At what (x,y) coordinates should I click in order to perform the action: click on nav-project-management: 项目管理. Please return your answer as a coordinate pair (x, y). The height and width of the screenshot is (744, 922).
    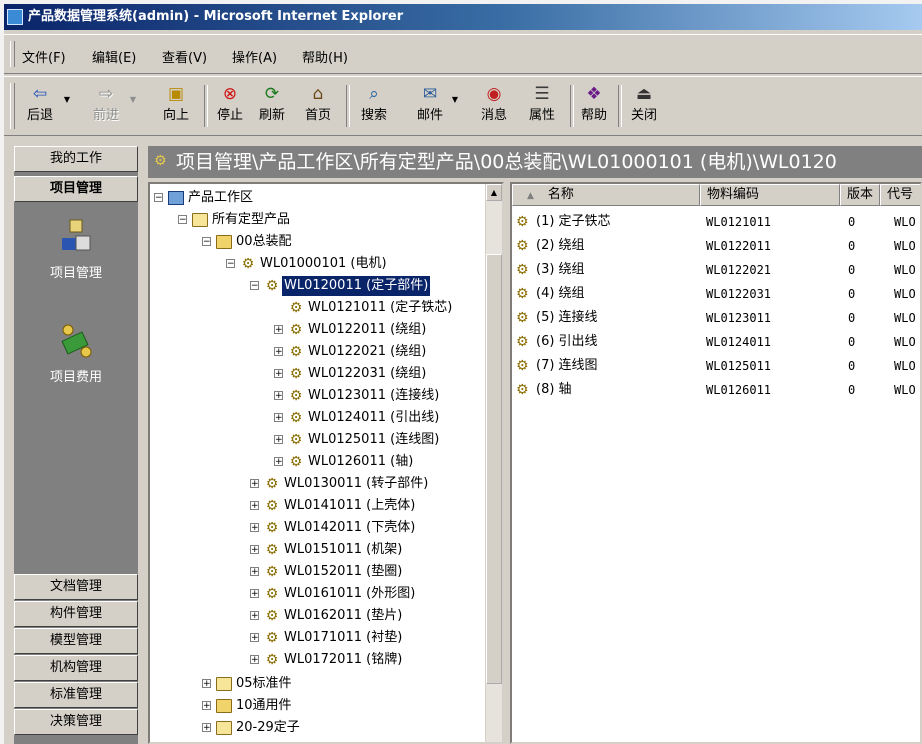
    Looking at the image, I should click on (76, 189).